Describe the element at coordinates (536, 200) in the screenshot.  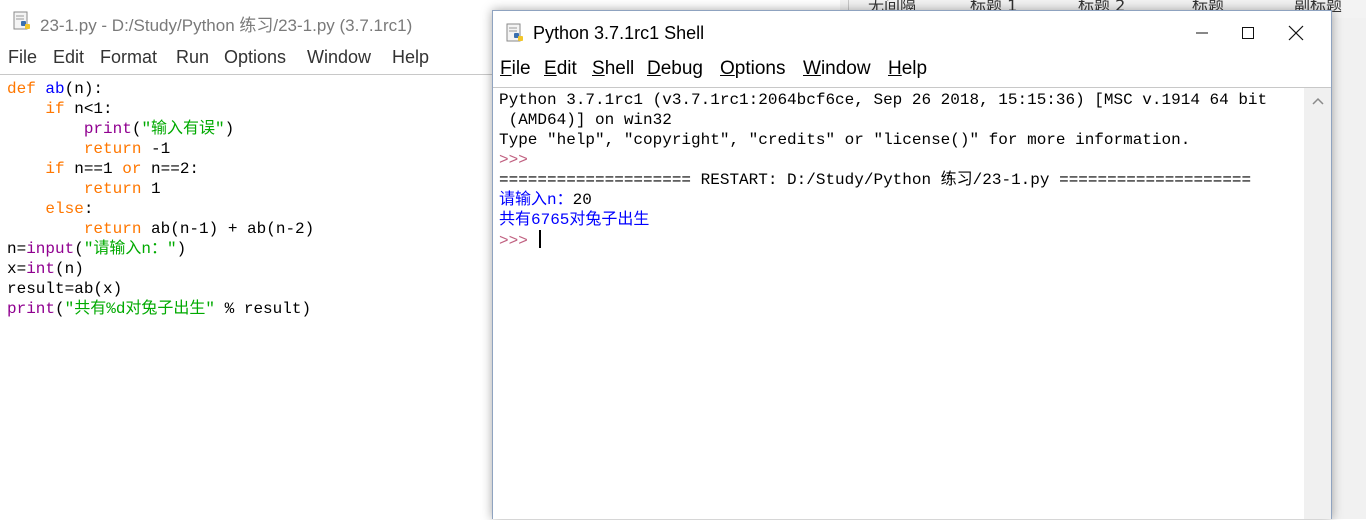
I see `input-prompt-text: 请输入n：` at that location.